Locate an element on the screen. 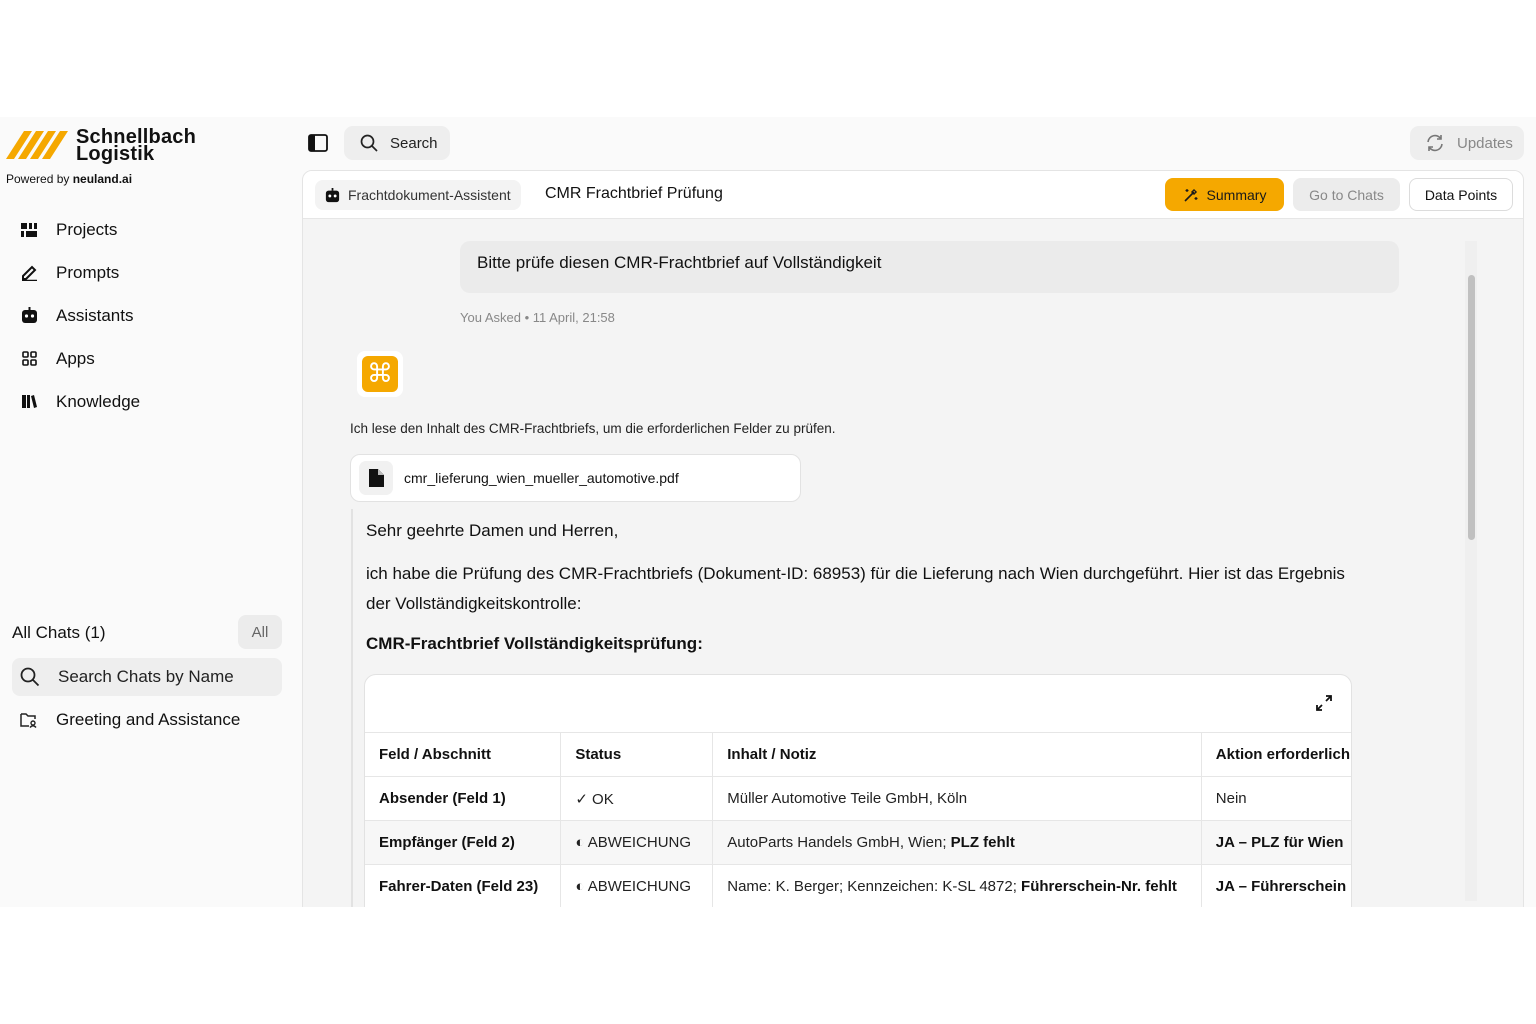 The image size is (1536, 1024). chat-search-placeholder: Search Chats by Name is located at coordinates (146, 676).